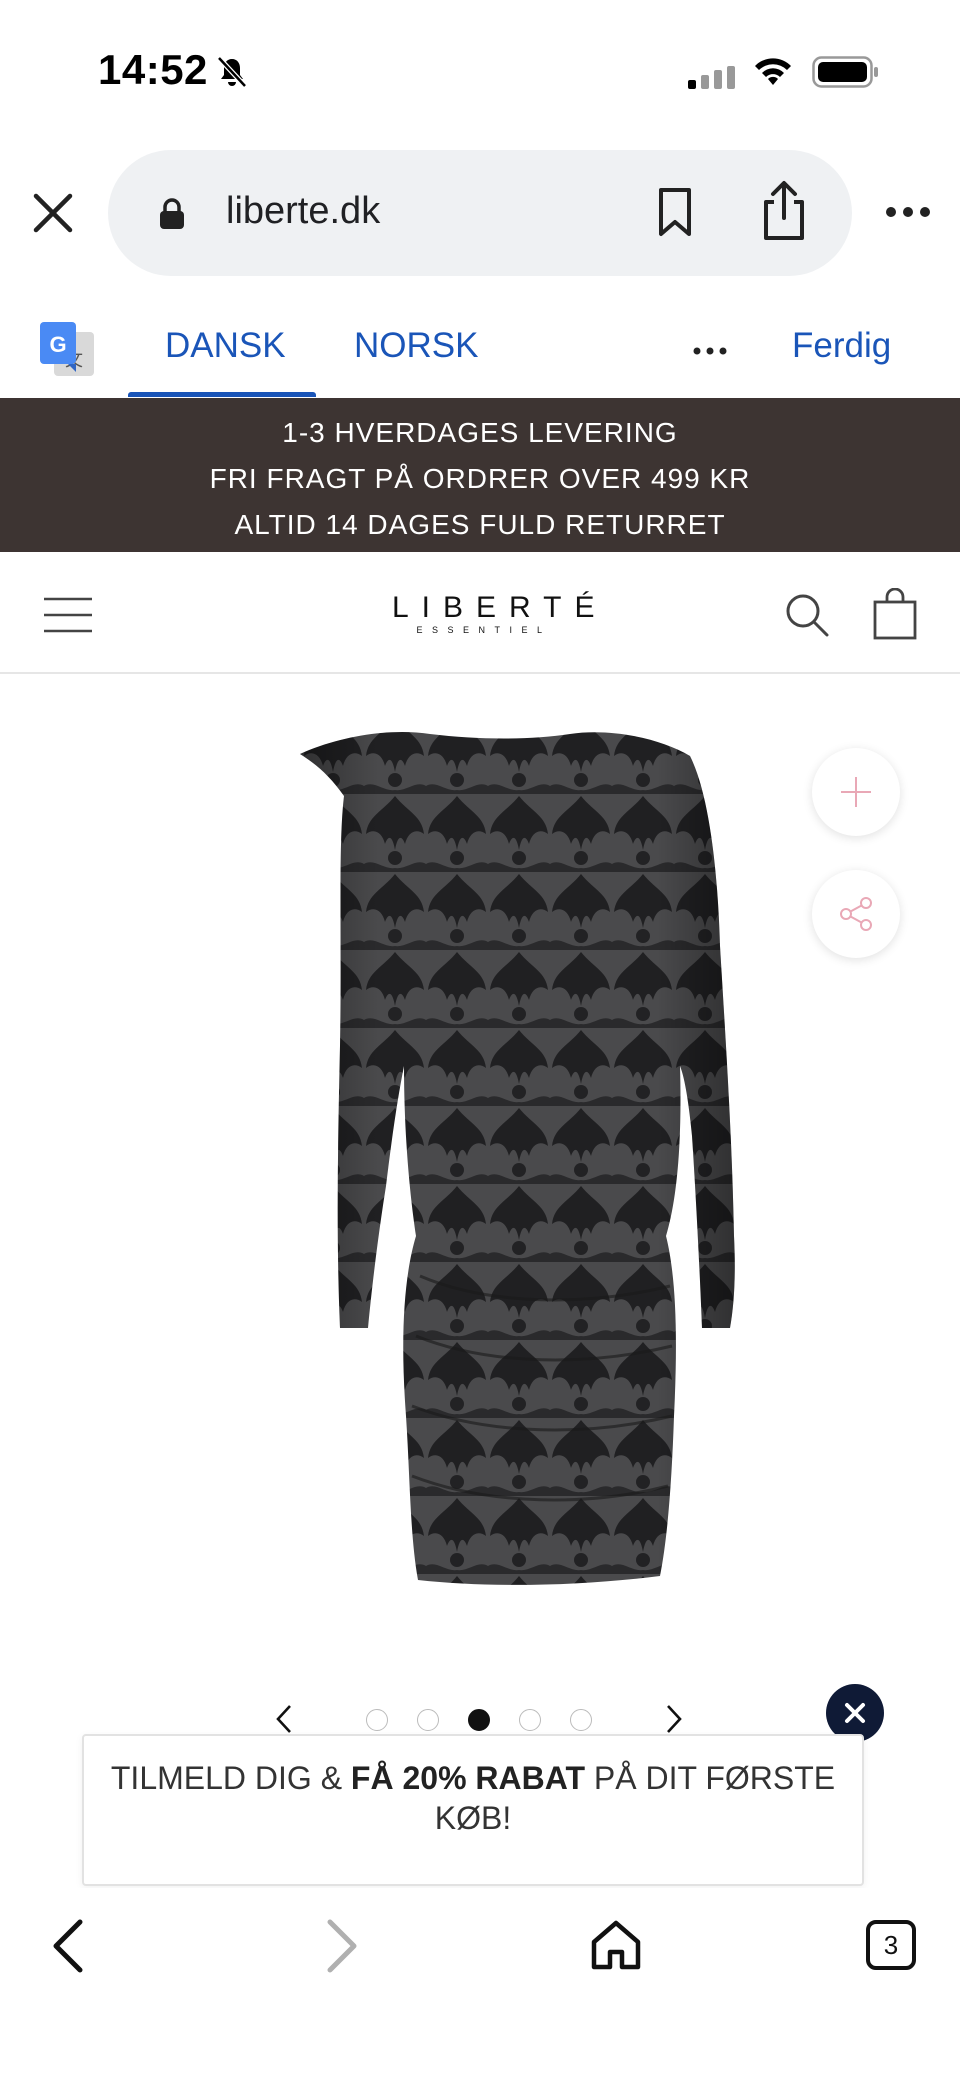 The image size is (960, 2081). I want to click on more-options-icon, so click(908, 212).